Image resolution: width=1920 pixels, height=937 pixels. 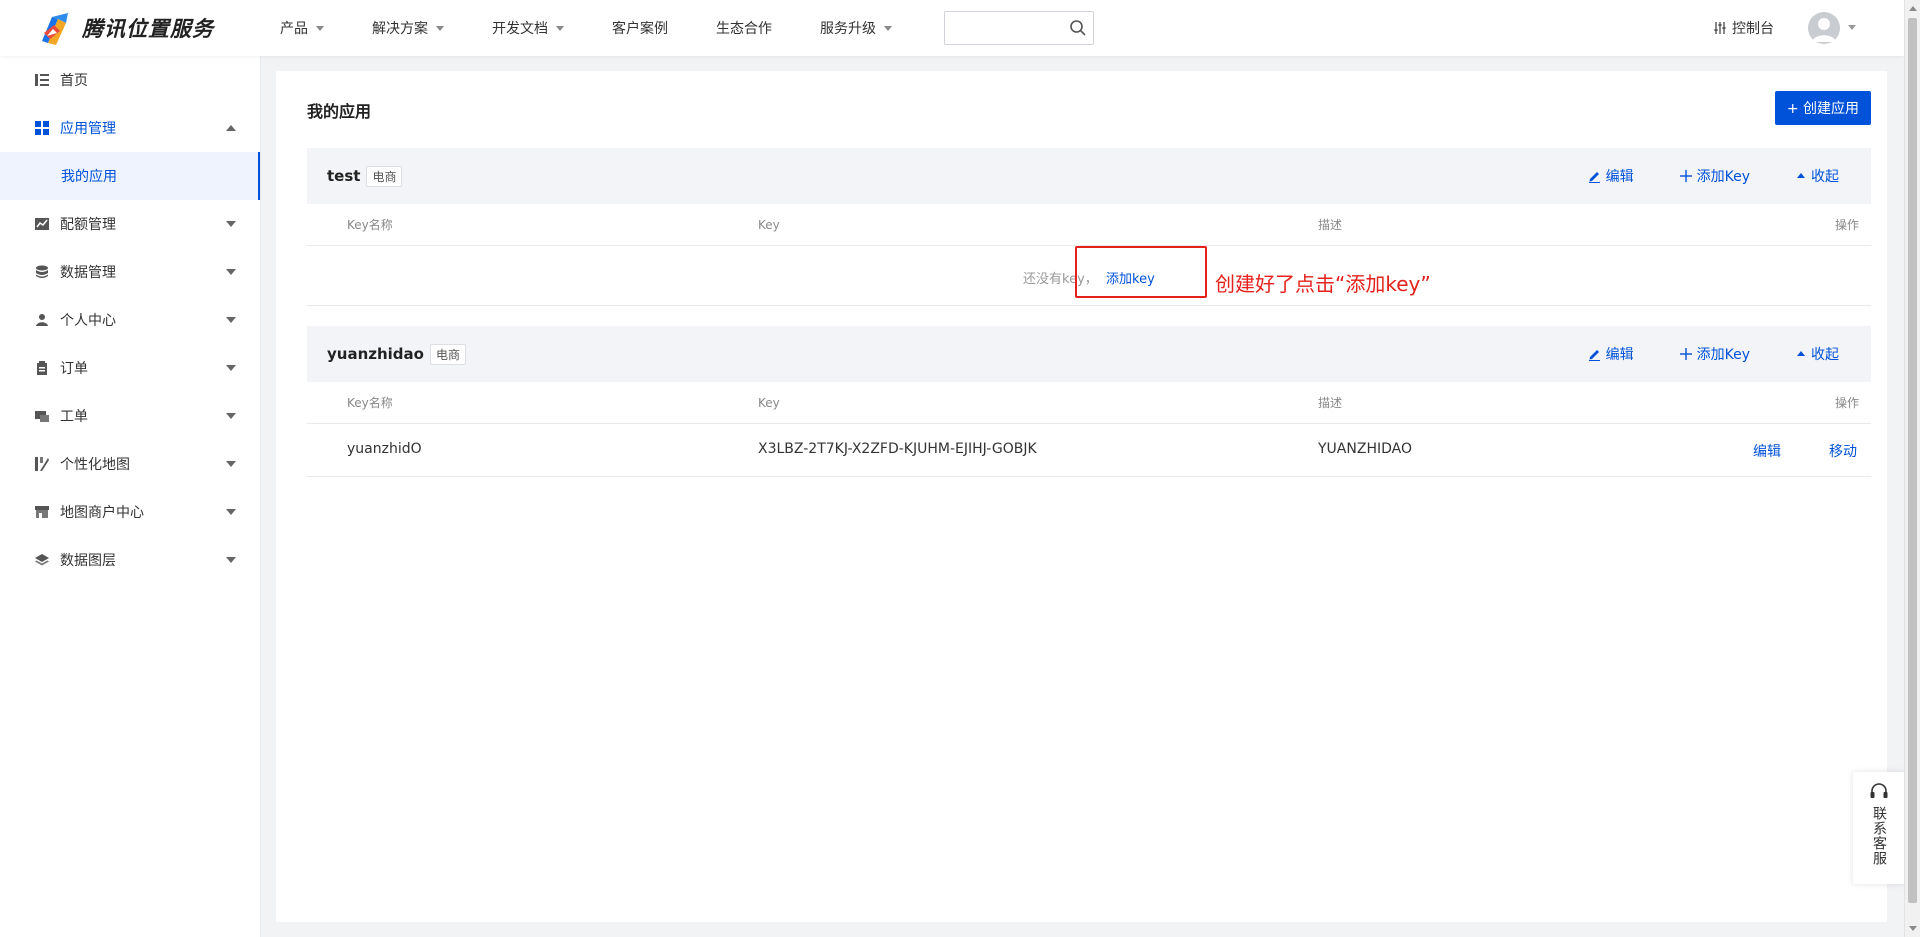 I want to click on collapse-label: 收起, so click(x=1825, y=177).